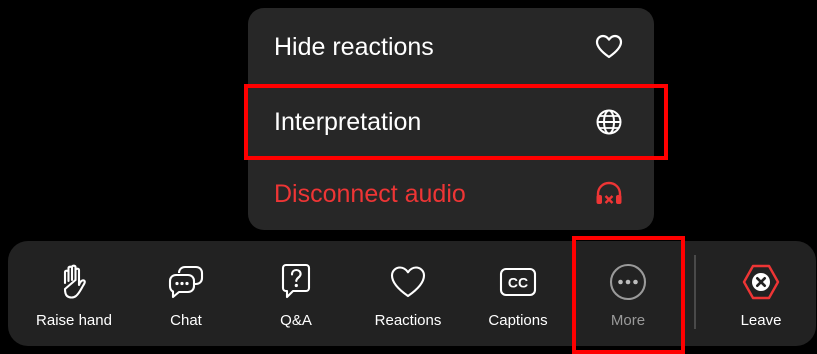 This screenshot has height=354, width=817. I want to click on hand-icon, so click(74, 282).